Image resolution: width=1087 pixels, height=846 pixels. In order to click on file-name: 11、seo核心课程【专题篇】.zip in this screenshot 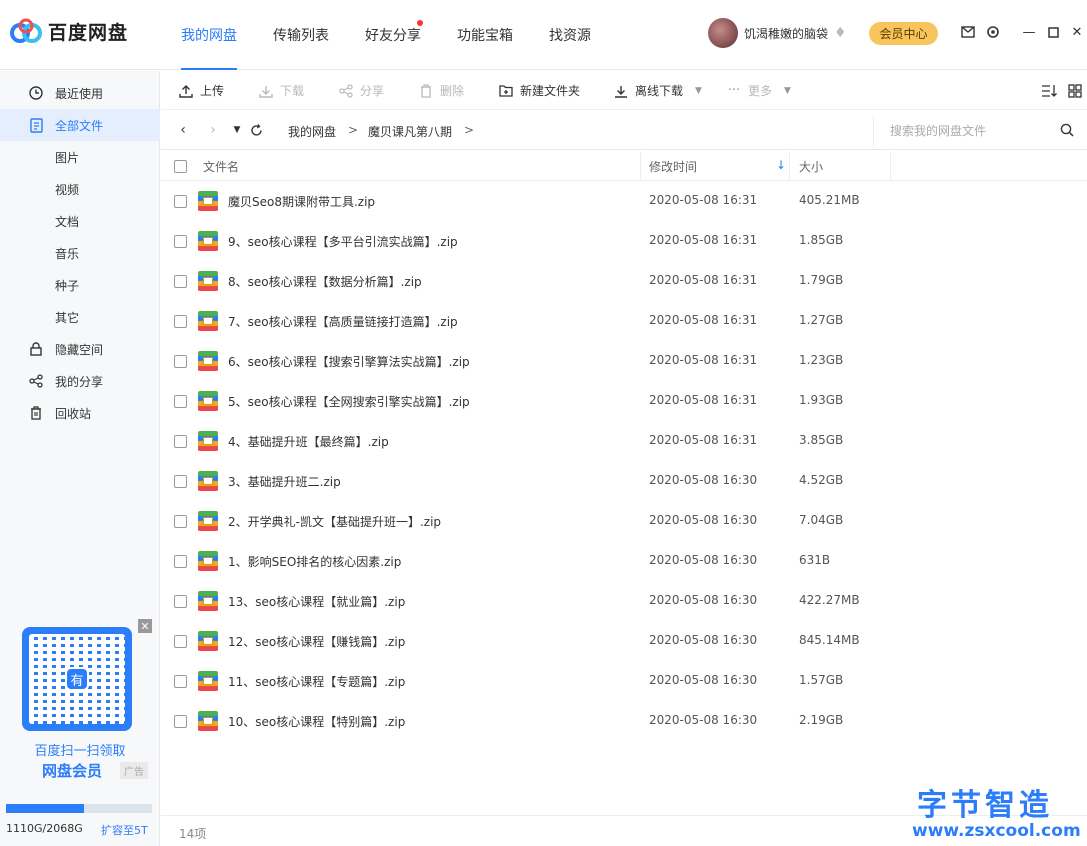, I will do `click(316, 681)`.